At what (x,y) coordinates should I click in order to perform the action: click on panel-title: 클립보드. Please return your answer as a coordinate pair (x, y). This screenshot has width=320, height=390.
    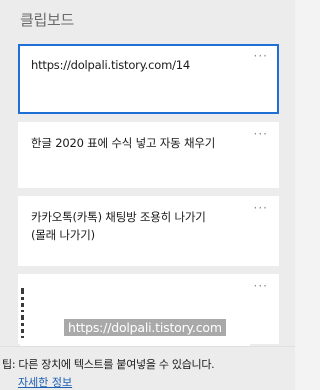
    Looking at the image, I should click on (47, 20).